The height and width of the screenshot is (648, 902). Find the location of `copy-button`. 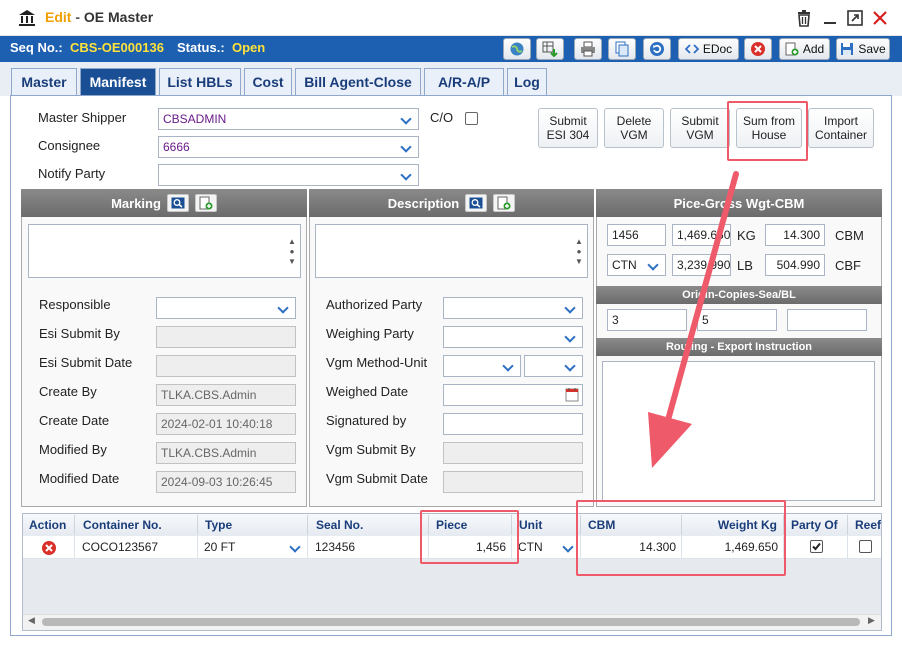

copy-button is located at coordinates (622, 49).